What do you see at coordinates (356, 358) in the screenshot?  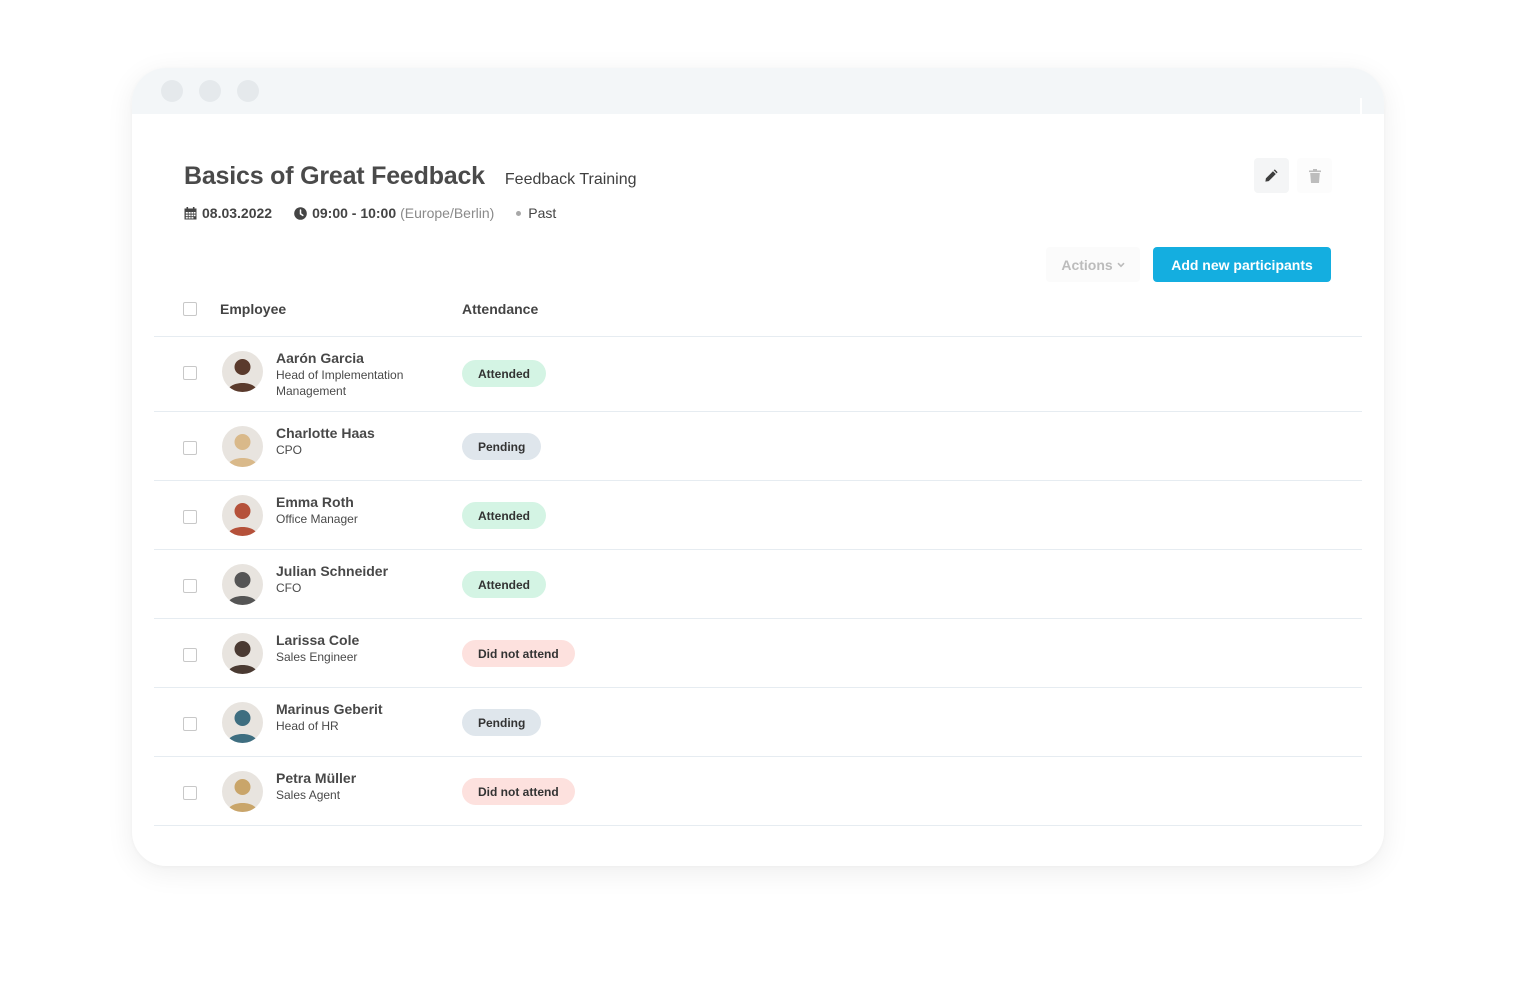 I see `employee-name: Aarón Garcia` at bounding box center [356, 358].